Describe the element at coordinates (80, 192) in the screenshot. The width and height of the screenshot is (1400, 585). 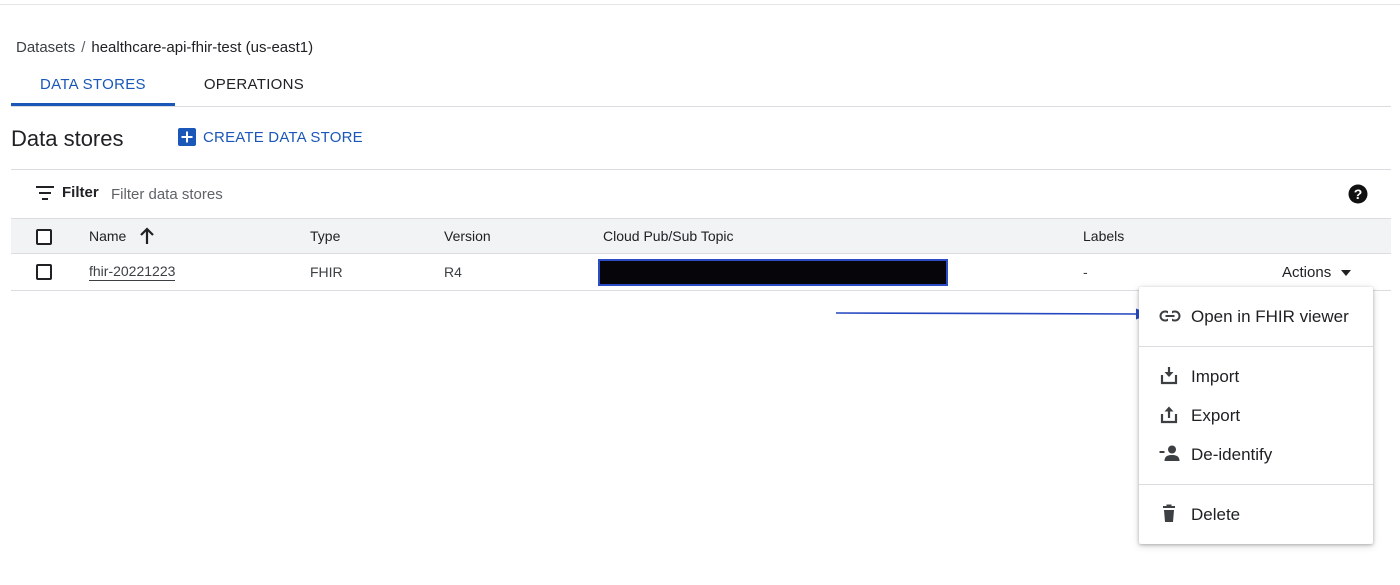
I see `filter-label: Filter` at that location.